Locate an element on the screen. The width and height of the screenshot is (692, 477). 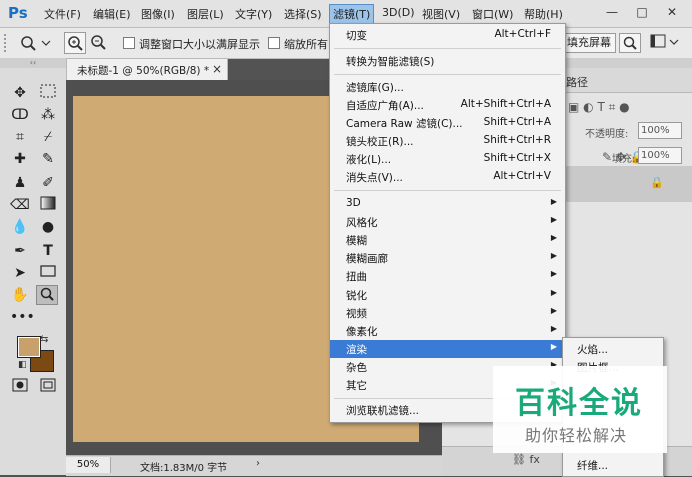
status-bar: 50% 文档:1.83M/0 字节 › is located at coordinates (254, 465).